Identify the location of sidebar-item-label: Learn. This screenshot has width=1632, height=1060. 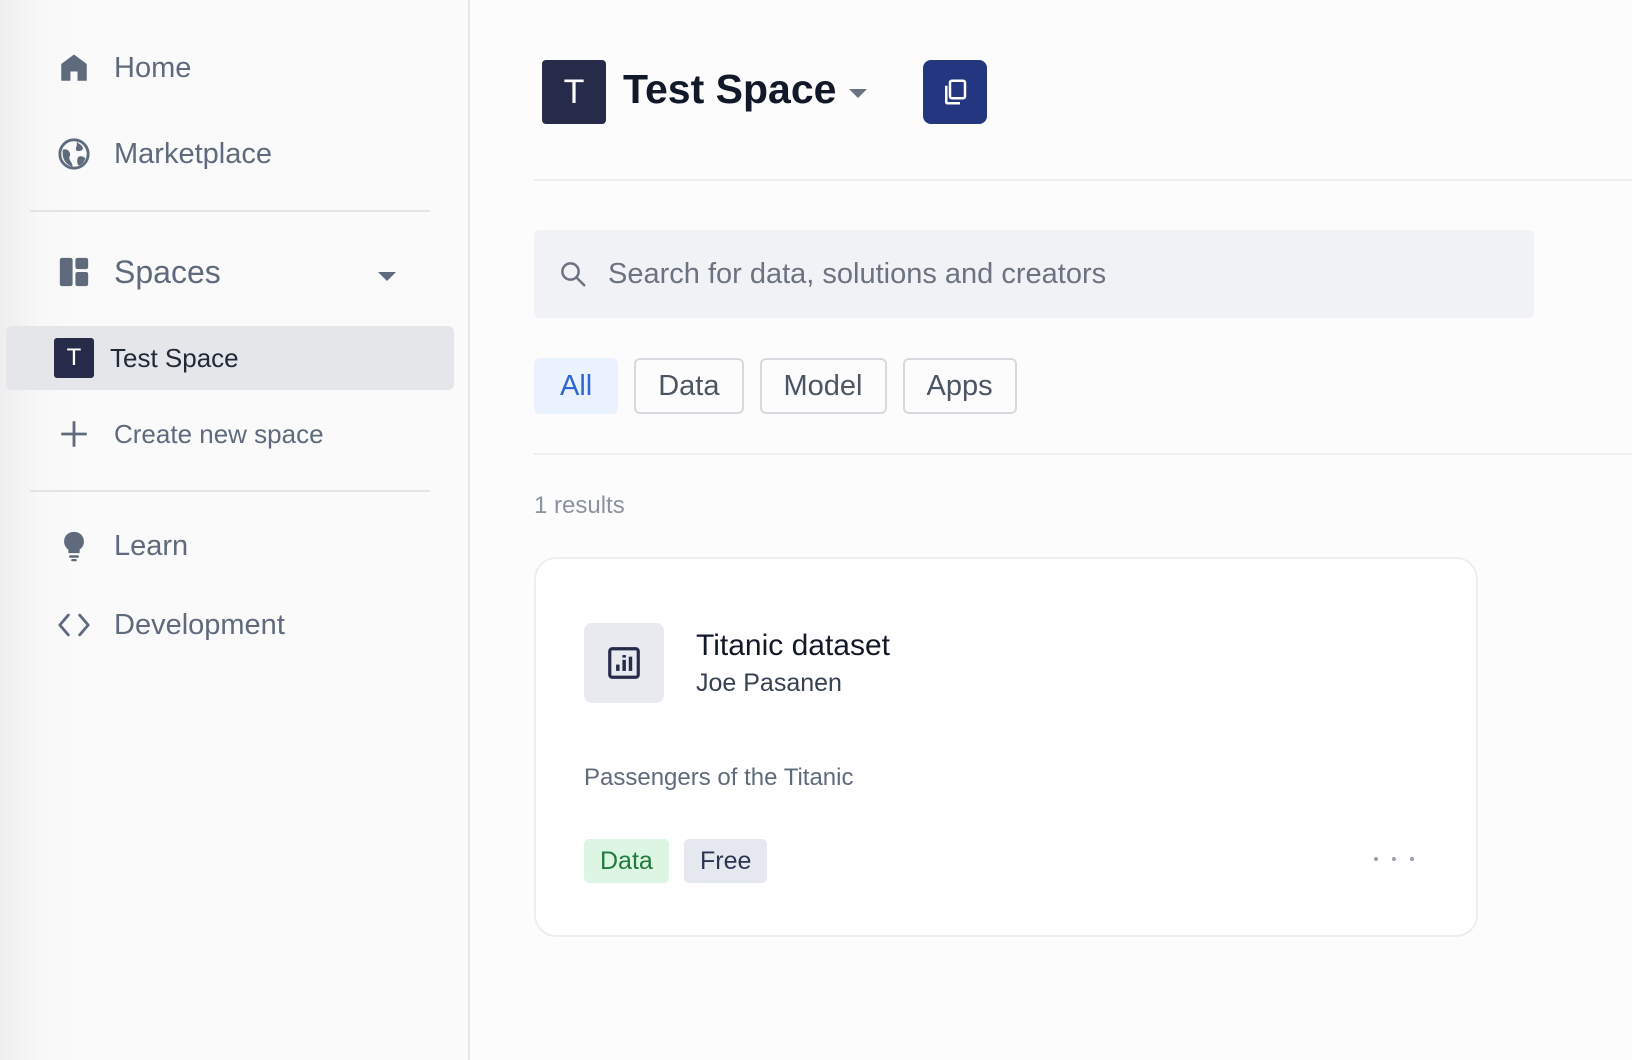
(151, 545).